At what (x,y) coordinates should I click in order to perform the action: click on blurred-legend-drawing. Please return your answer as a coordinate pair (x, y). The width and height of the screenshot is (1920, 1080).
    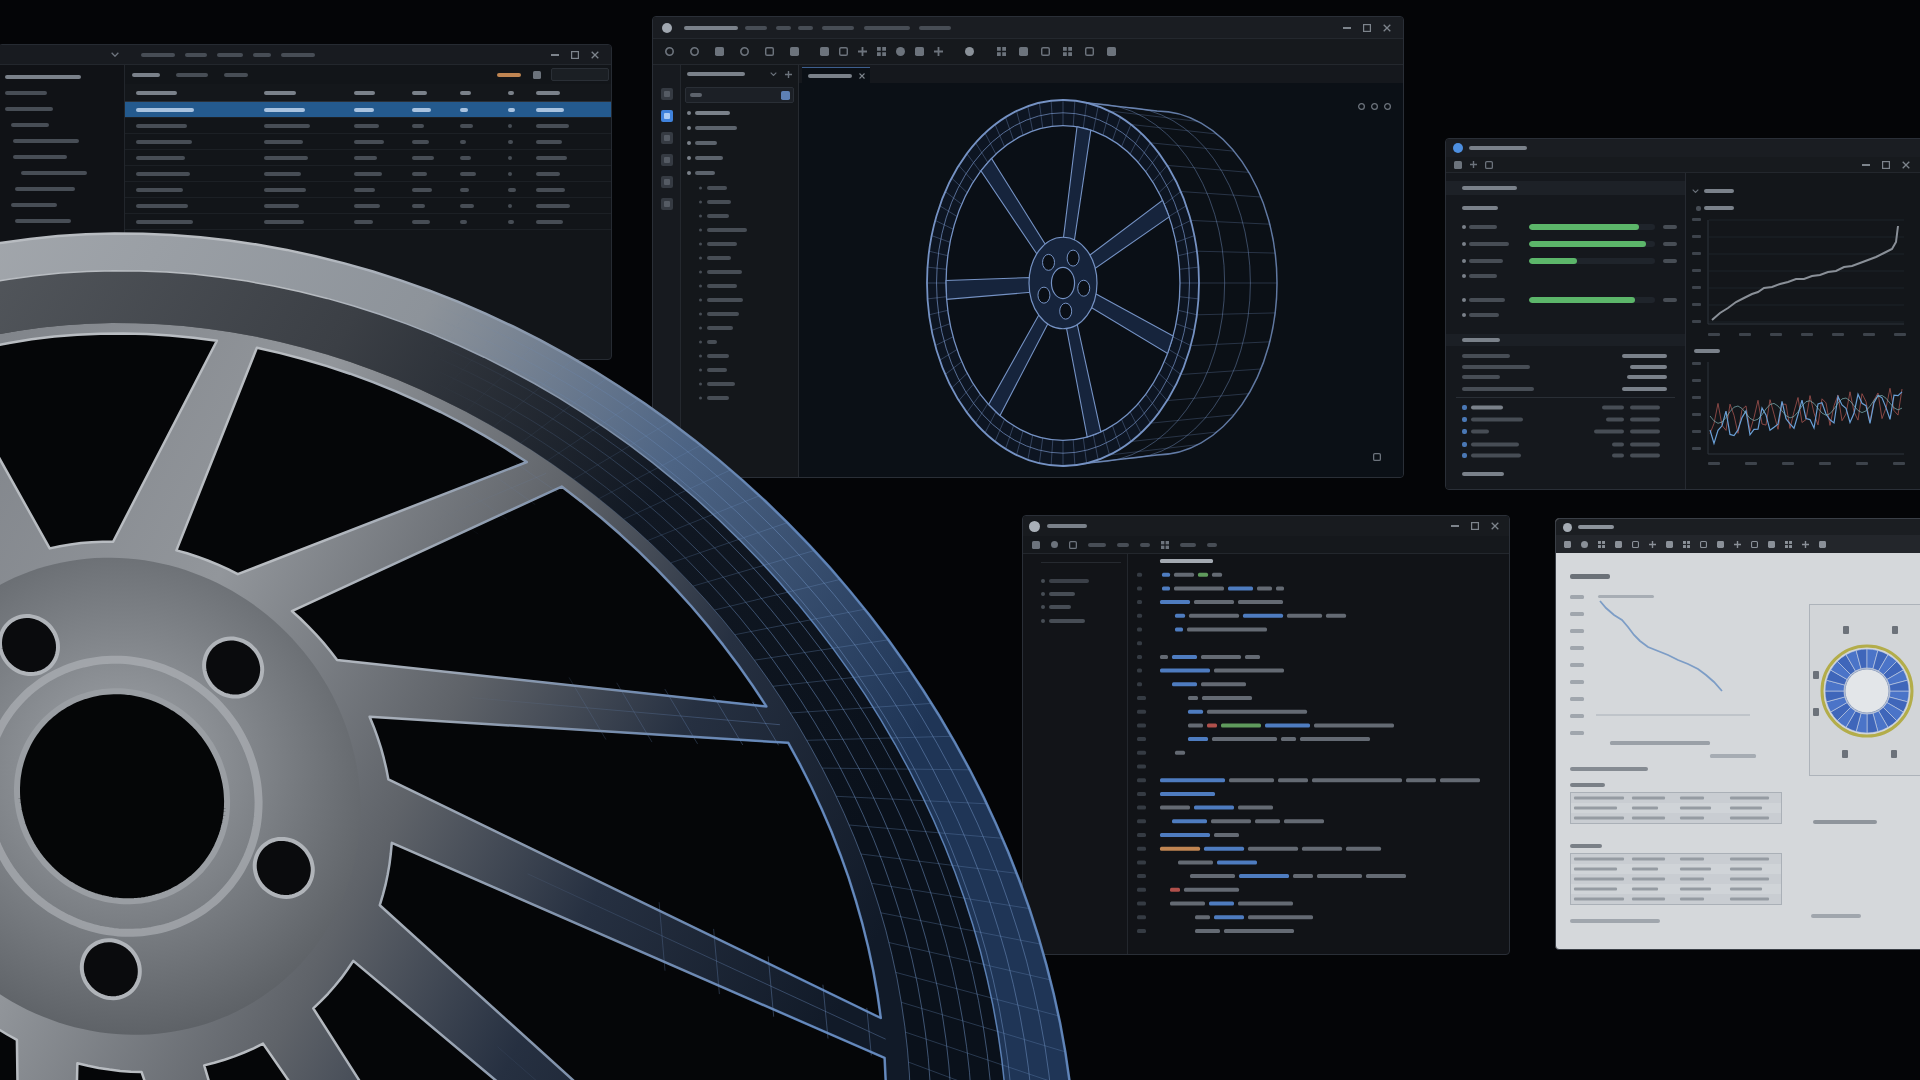
    Looking at the image, I should click on (1626, 596).